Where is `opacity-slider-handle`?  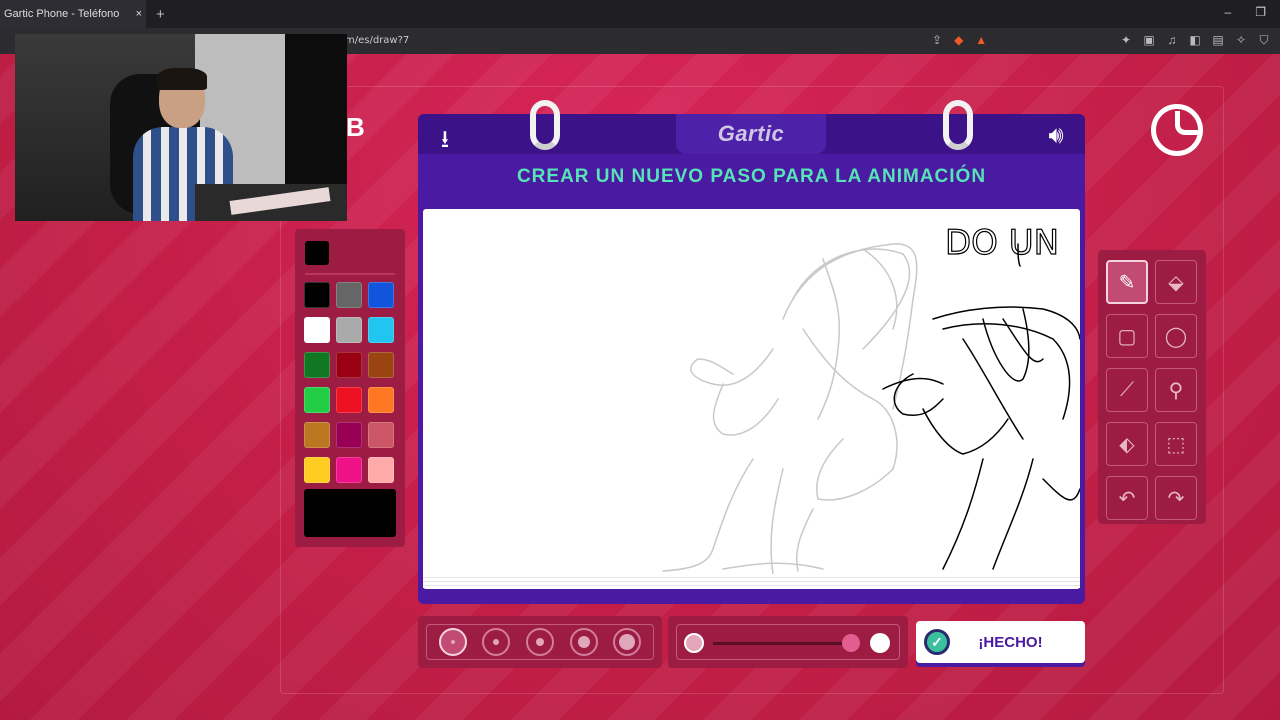 opacity-slider-handle is located at coordinates (851, 643).